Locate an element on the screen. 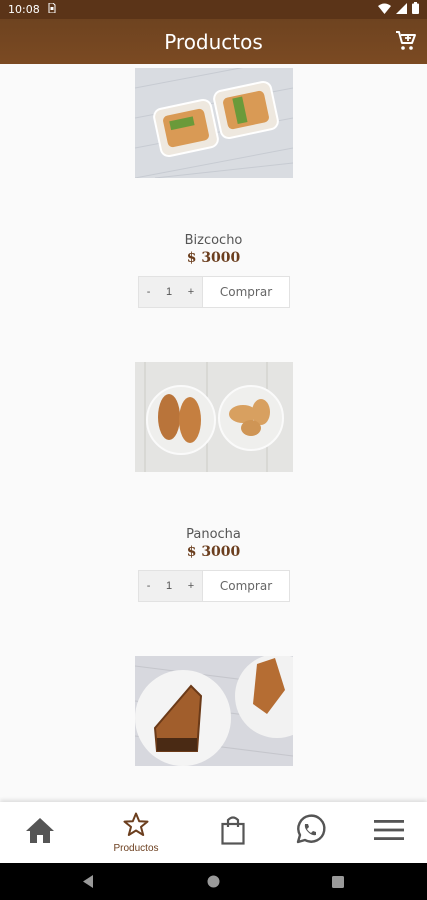  nav-menu is located at coordinates (389, 832).